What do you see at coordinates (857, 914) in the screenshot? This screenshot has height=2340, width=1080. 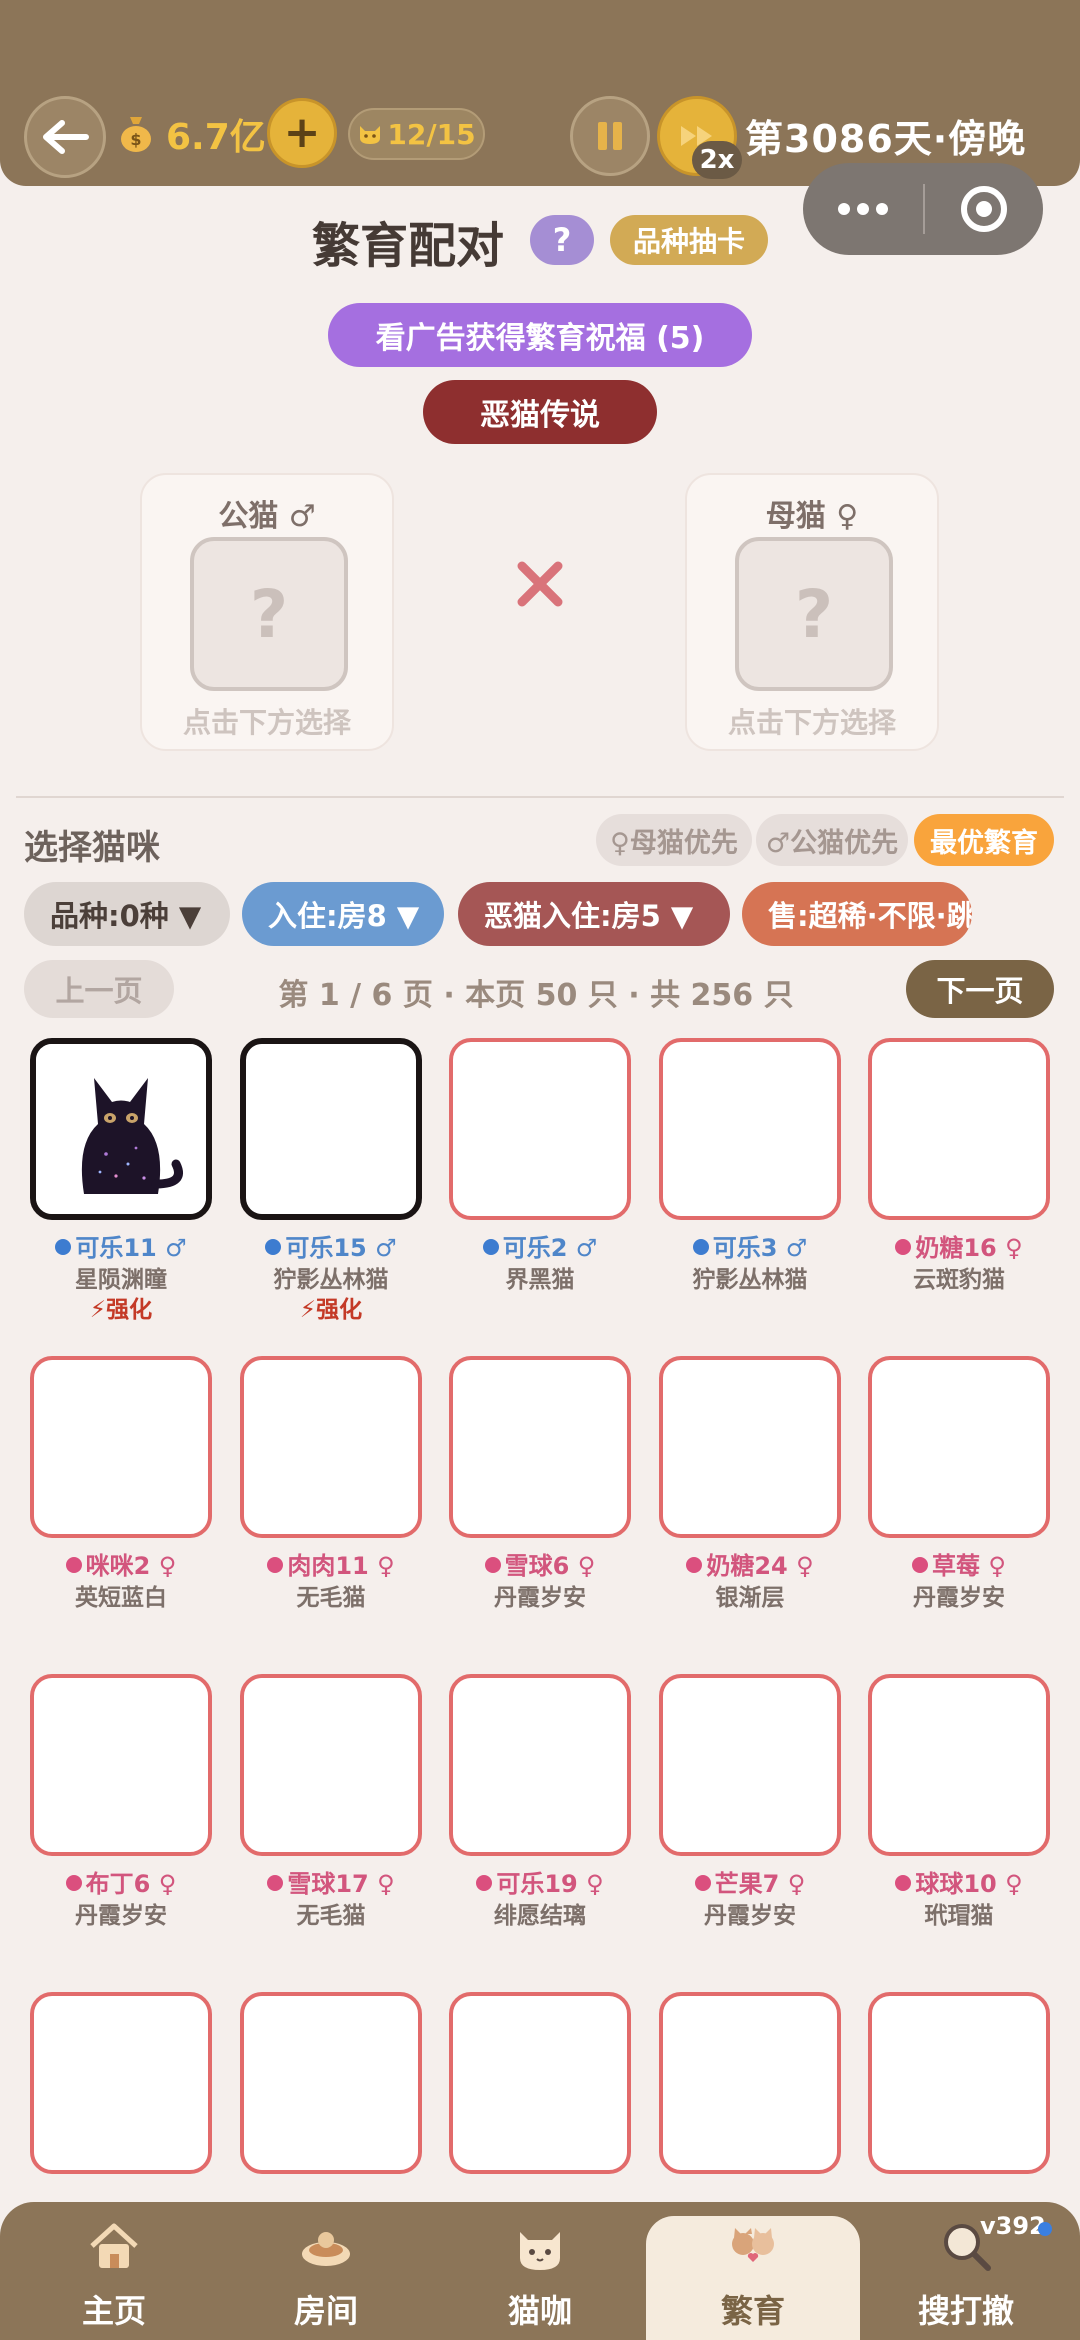 I see `sell-filter-dropdown: 售:超稀·不限·跳` at bounding box center [857, 914].